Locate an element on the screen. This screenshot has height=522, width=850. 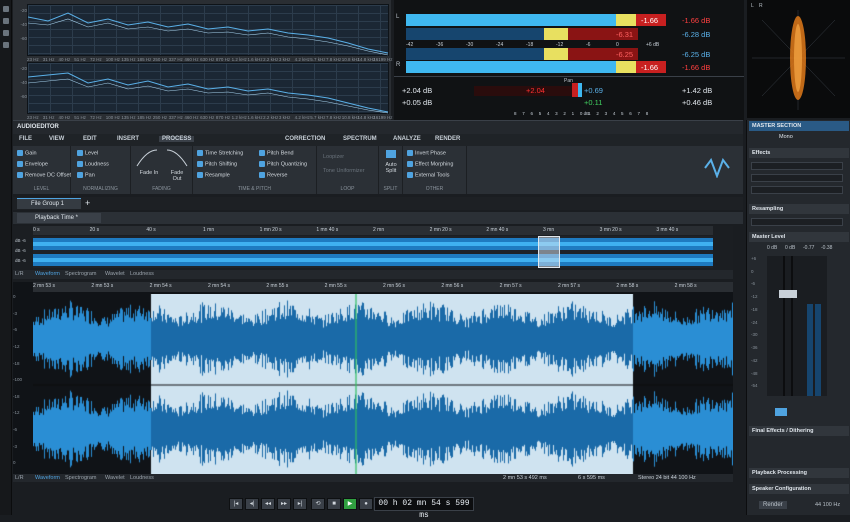
ov-tab-wavelet: Wavelet is located at coordinates (115, 274).